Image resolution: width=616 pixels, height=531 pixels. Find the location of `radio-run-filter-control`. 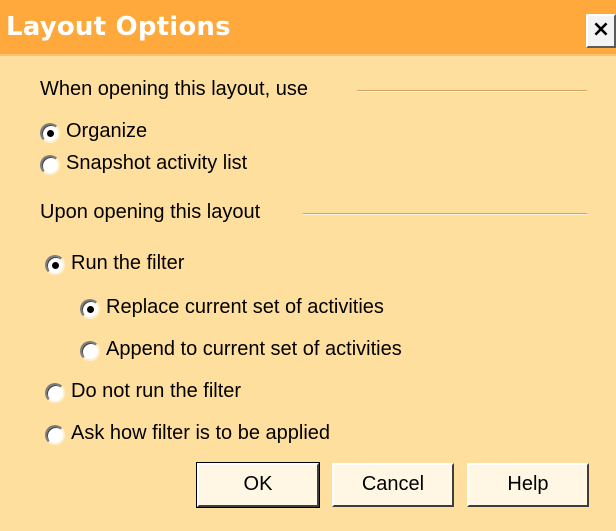

radio-run-filter-control is located at coordinates (55, 265).